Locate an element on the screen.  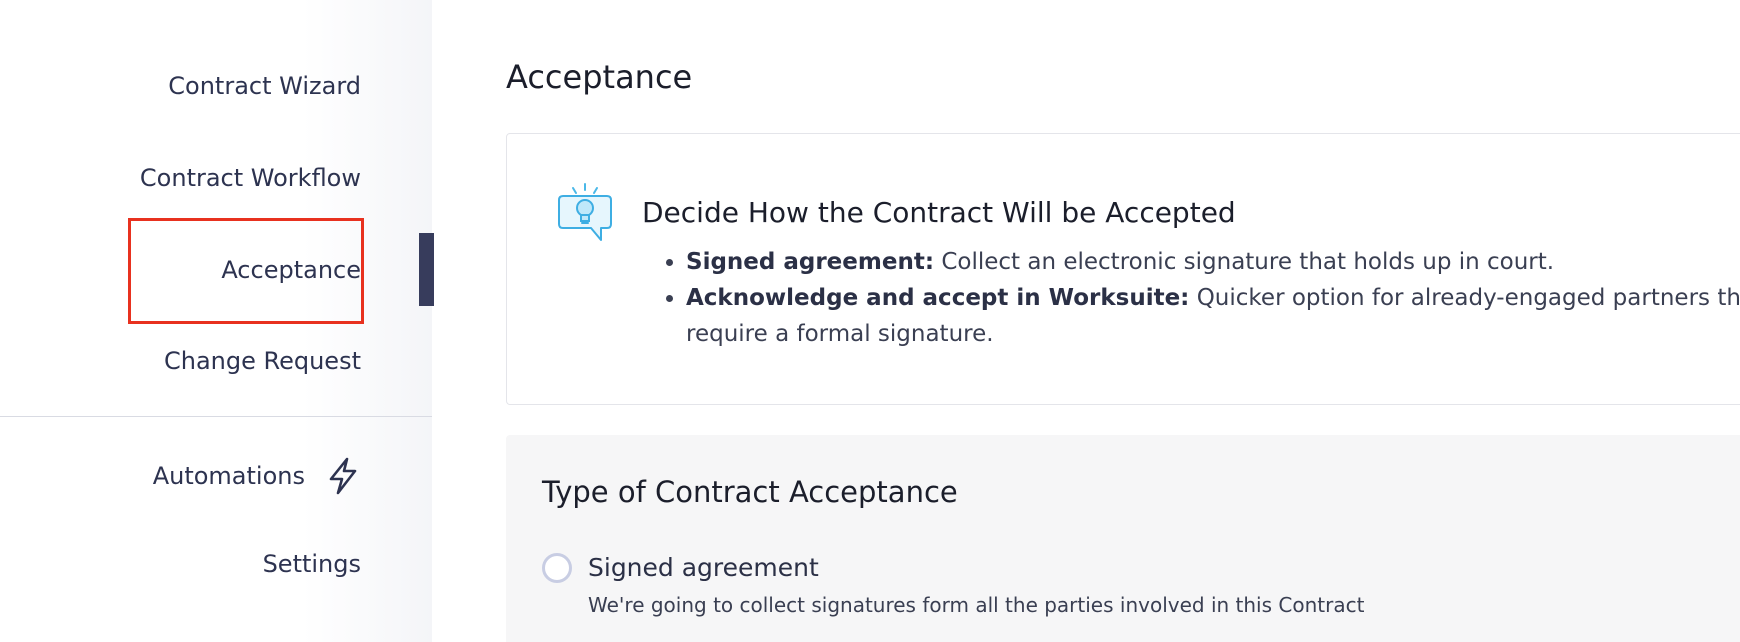
sidebar-item-automations: Automations is located at coordinates (257, 476).